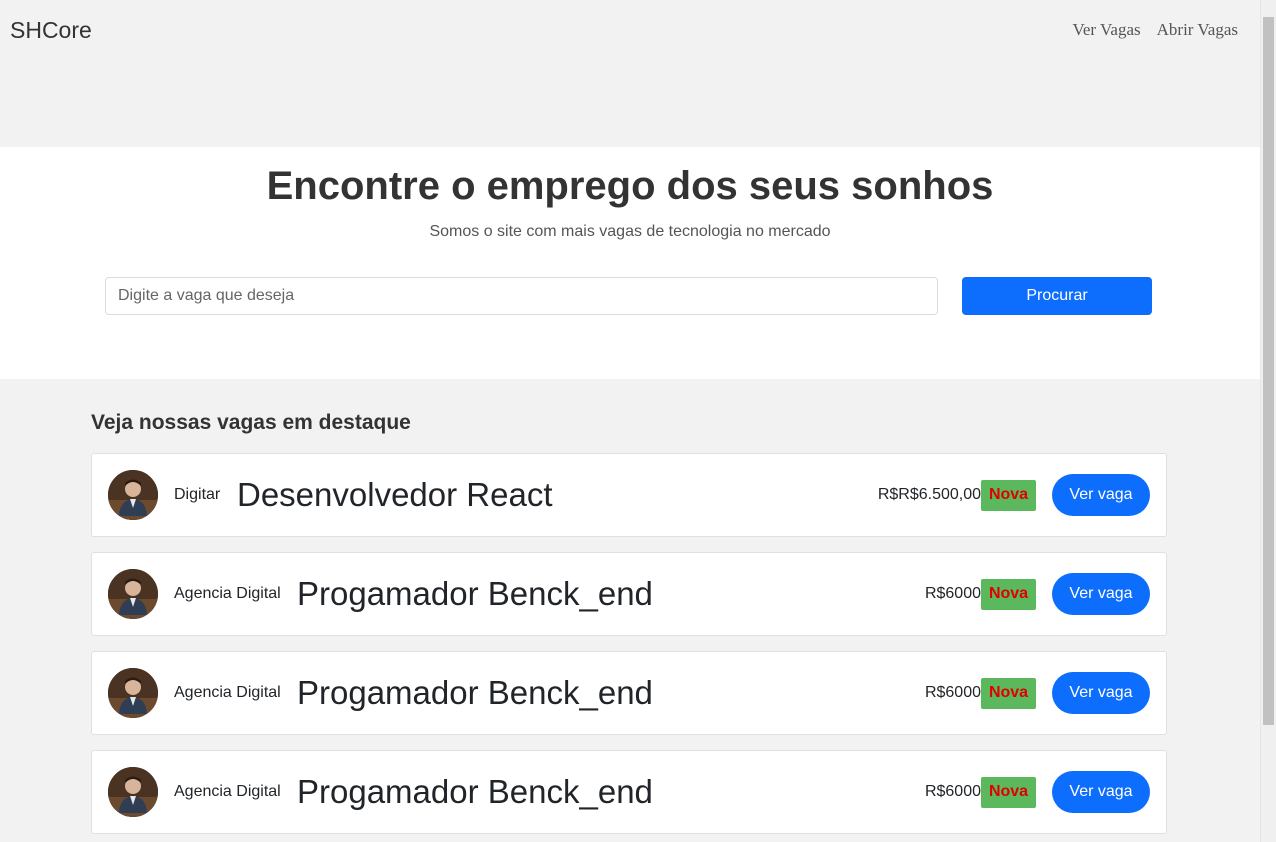 This screenshot has width=1276, height=842. What do you see at coordinates (395, 494) in the screenshot?
I see `job-title: Desenvolvedor React` at bounding box center [395, 494].